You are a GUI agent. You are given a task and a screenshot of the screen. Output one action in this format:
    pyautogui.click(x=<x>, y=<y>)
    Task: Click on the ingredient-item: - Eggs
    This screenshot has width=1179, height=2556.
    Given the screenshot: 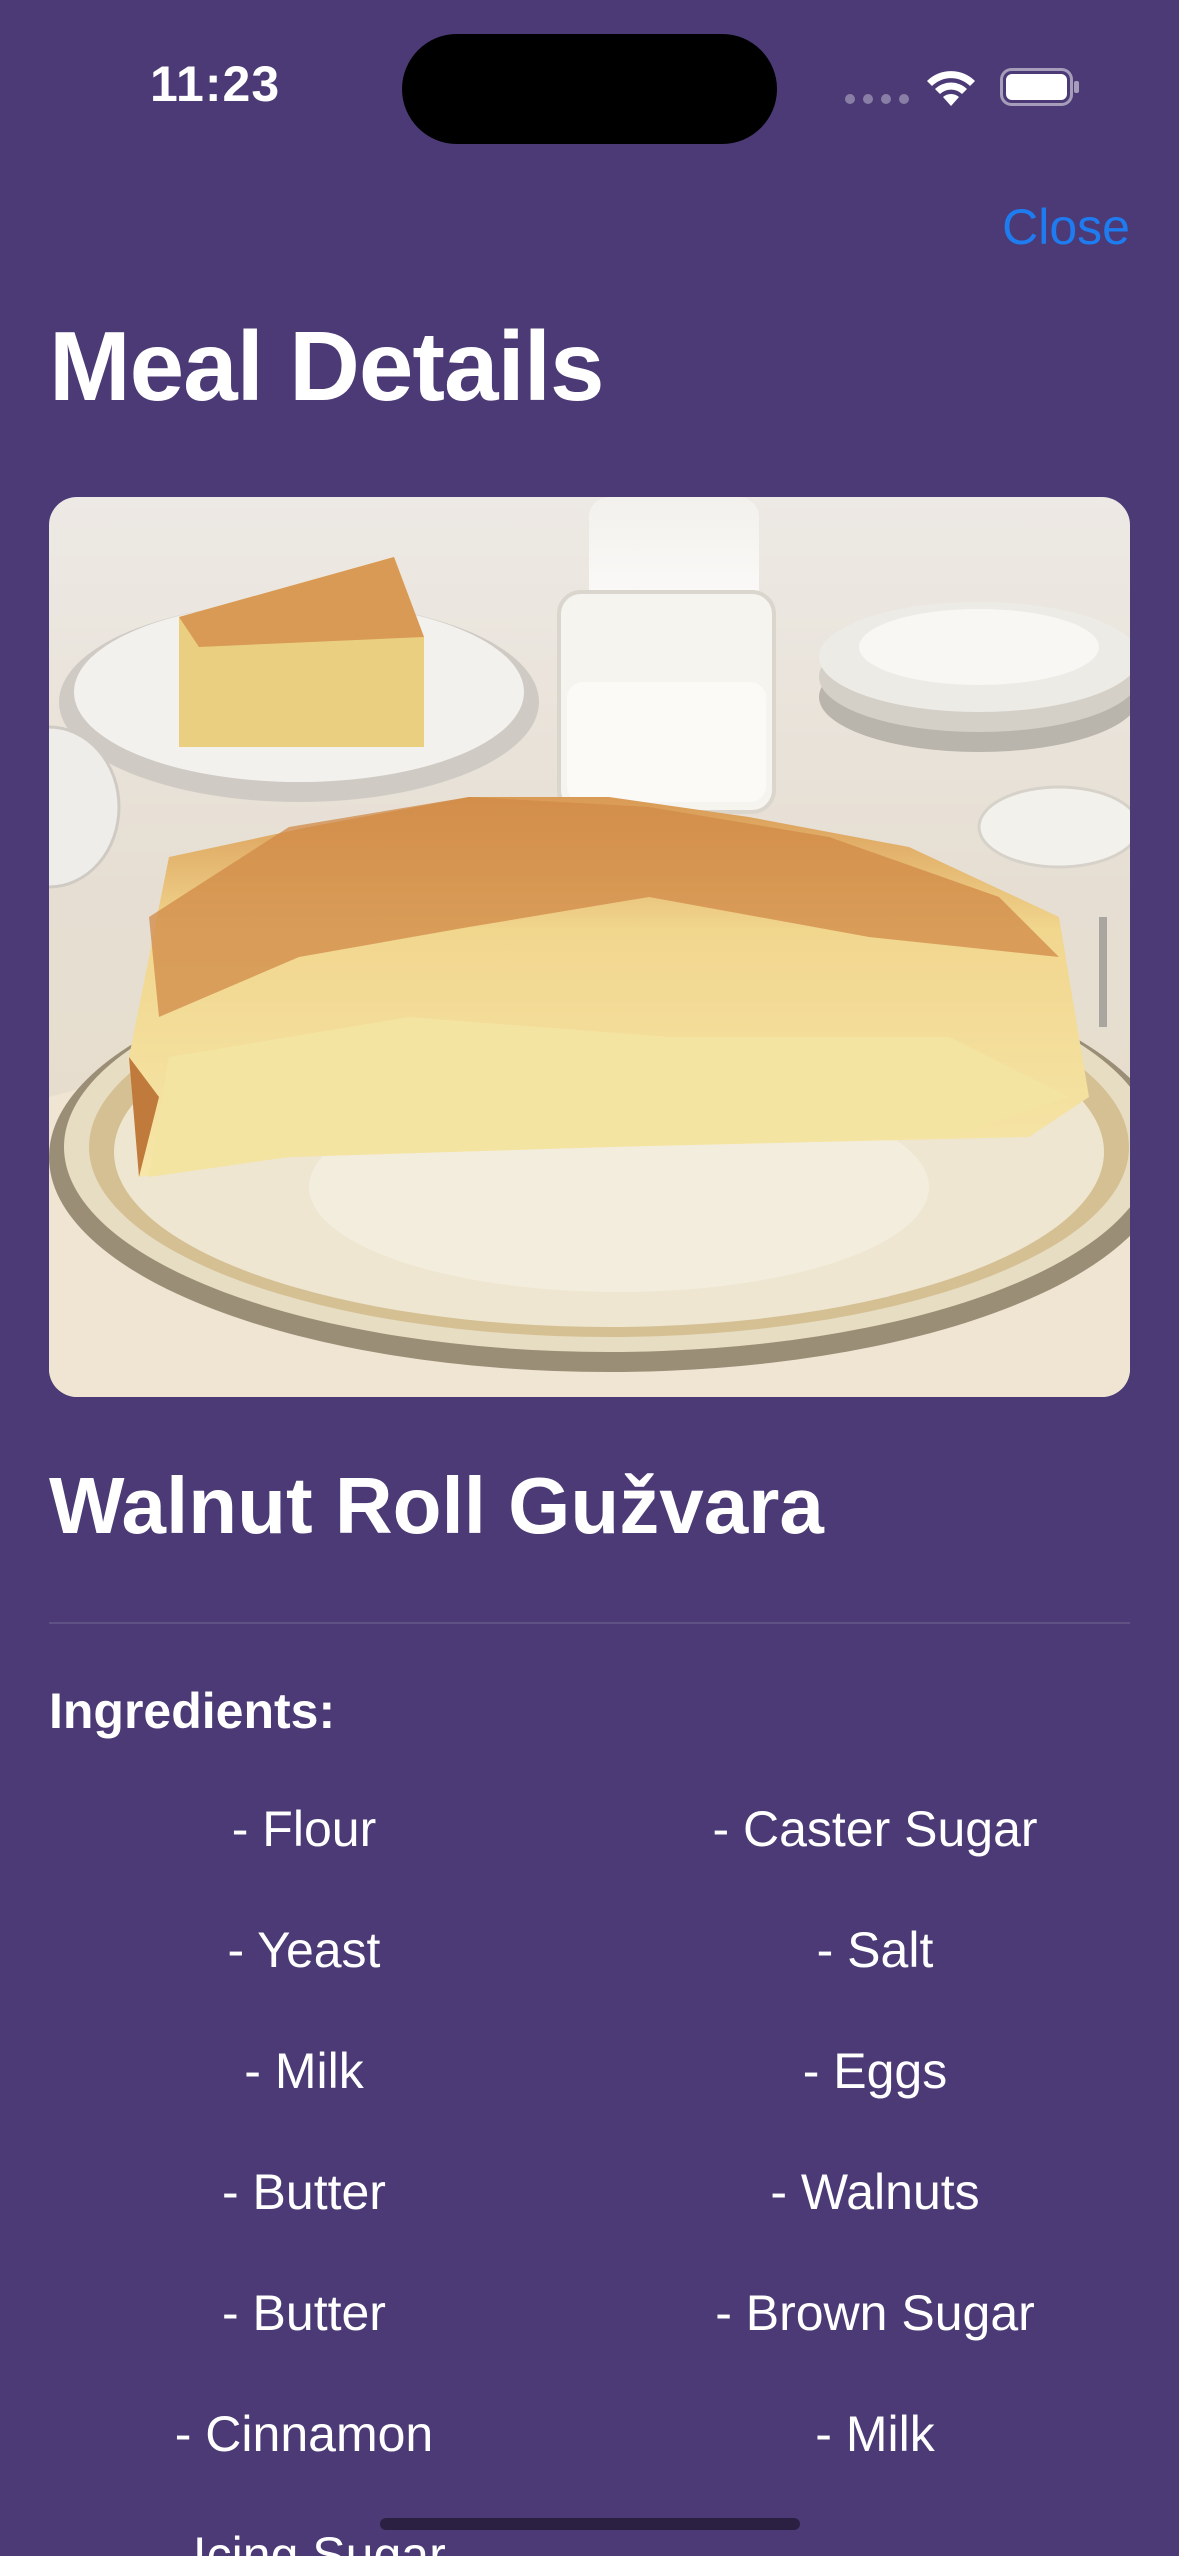 What is the action you would take?
    pyautogui.click(x=875, y=2071)
    